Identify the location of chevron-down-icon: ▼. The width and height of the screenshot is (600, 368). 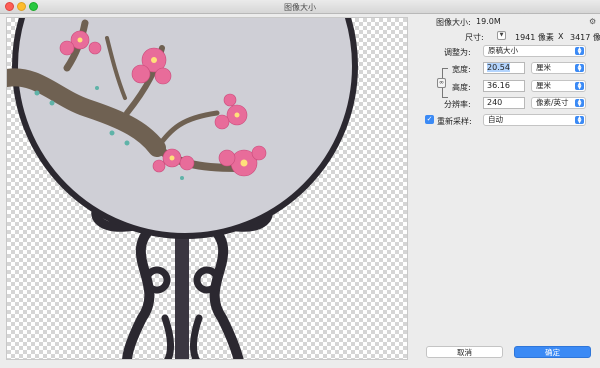
(501, 35).